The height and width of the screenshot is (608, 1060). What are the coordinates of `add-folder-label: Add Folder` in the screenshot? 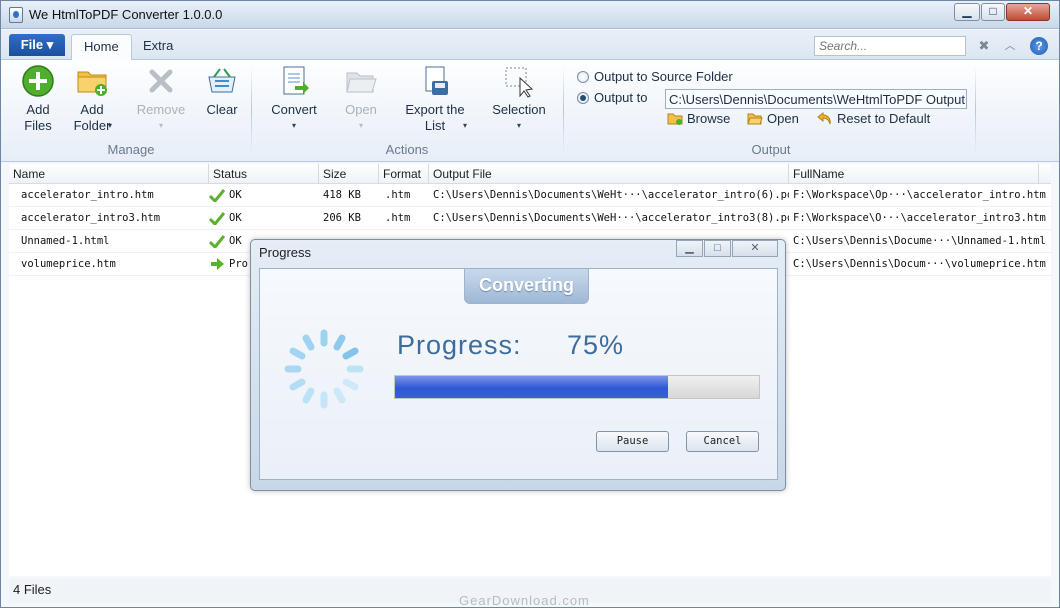 It's located at (92, 117).